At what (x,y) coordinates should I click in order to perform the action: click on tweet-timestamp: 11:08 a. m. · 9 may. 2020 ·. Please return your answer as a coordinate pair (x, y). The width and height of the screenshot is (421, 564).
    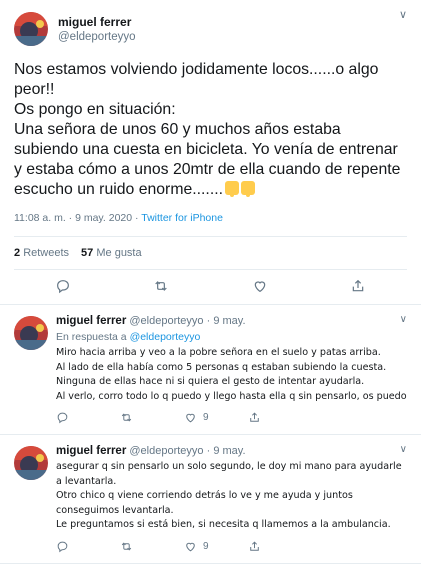
    Looking at the image, I should click on (77, 218).